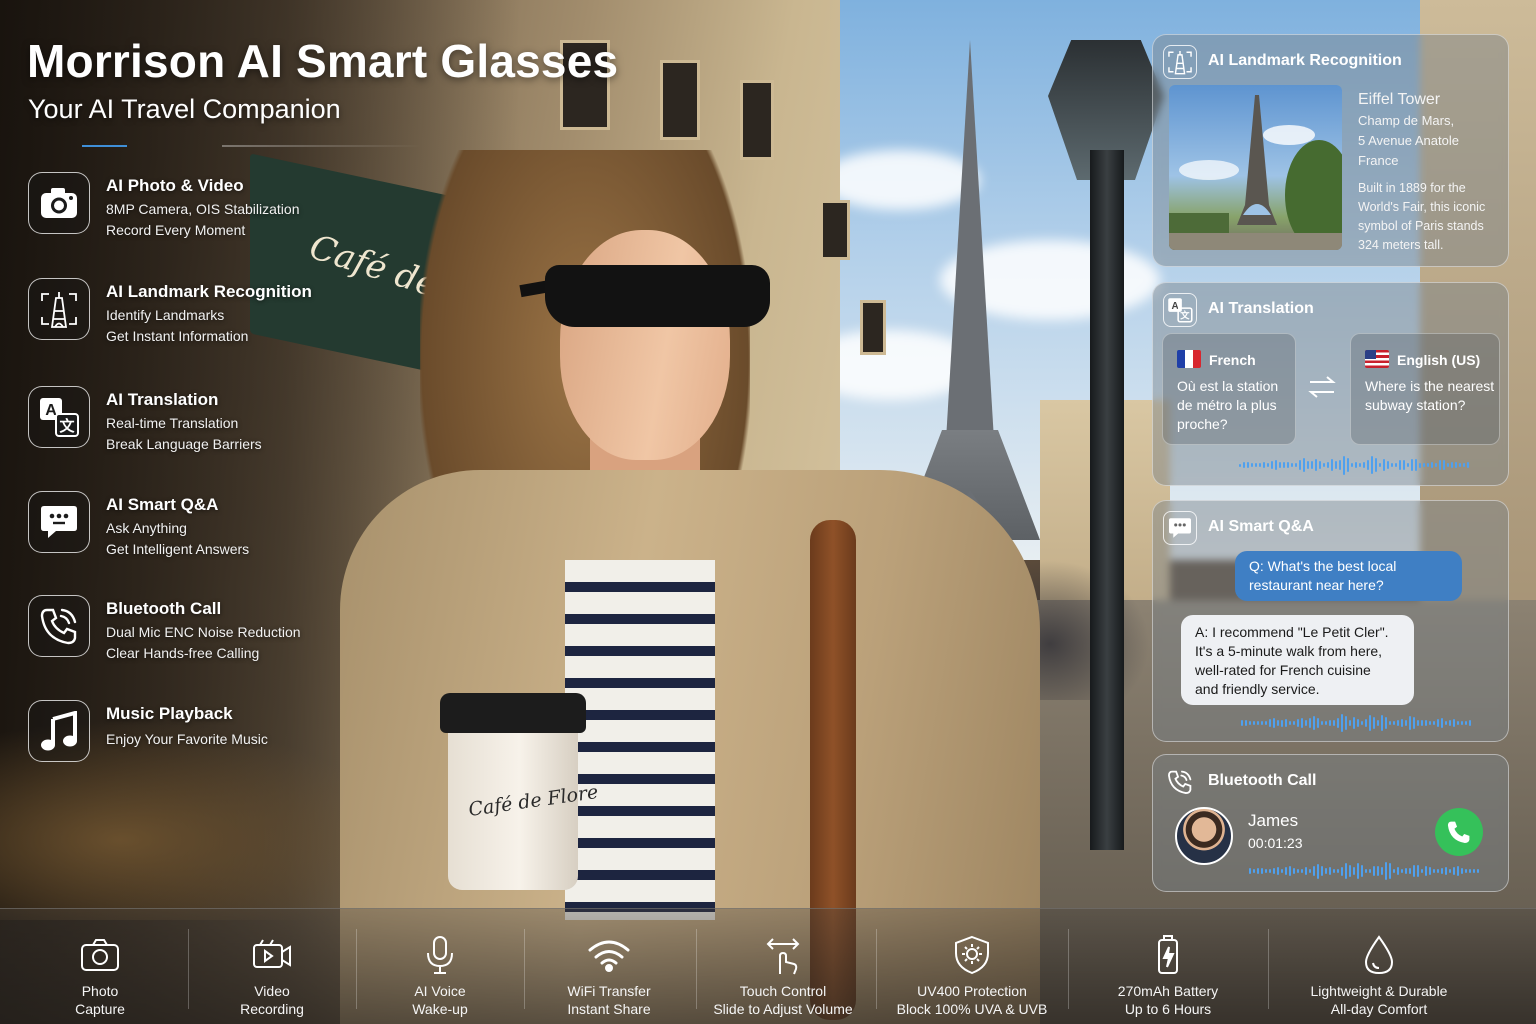 The image size is (1536, 1024). What do you see at coordinates (252, 146) in the screenshot?
I see `title-divider` at bounding box center [252, 146].